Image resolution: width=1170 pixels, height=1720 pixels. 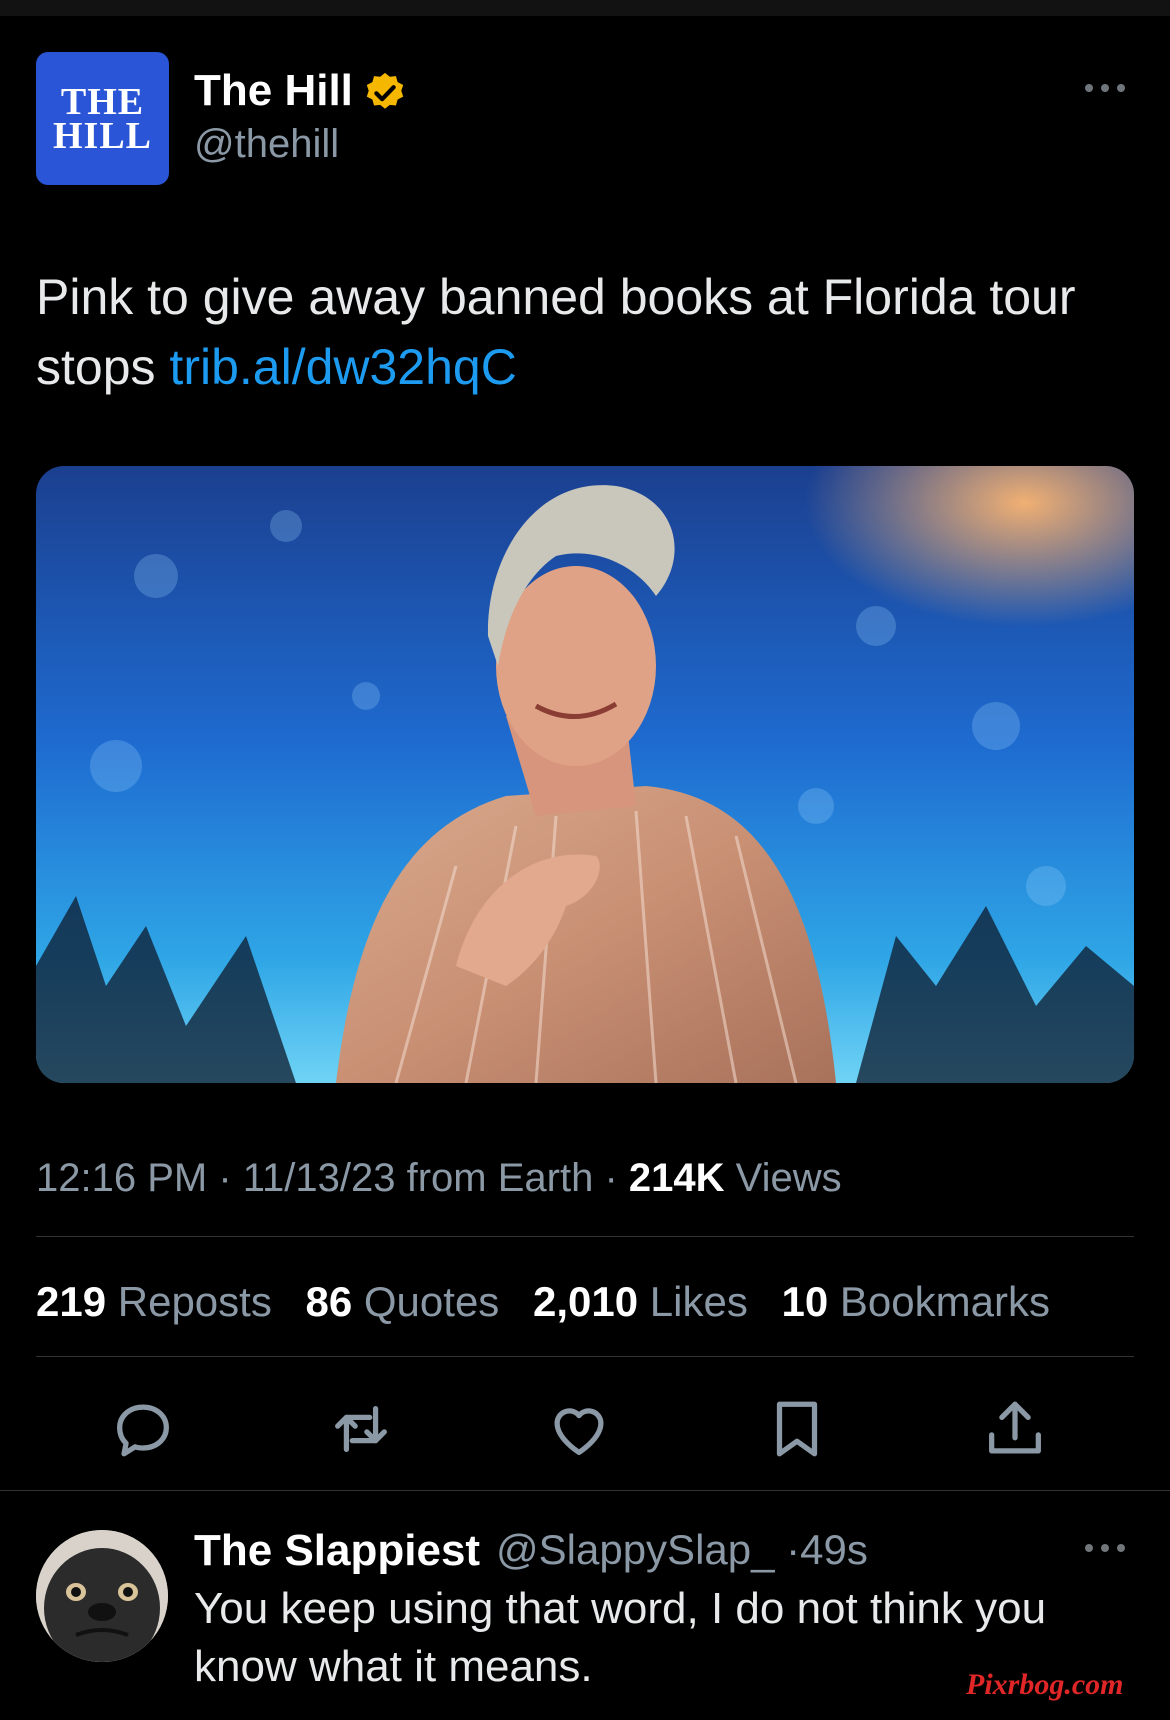 I want to click on pug-photo, so click(x=102, y=1596).